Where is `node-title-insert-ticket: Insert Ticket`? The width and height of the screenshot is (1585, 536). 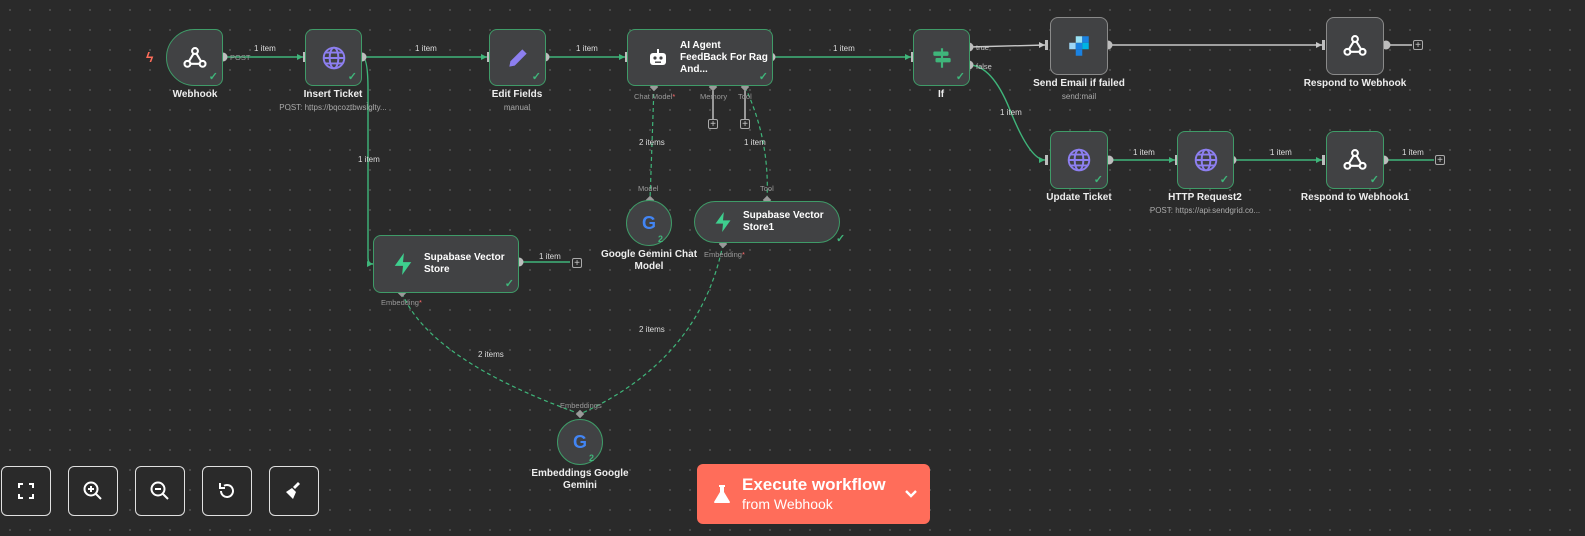
node-title-insert-ticket: Insert Ticket is located at coordinates (333, 94).